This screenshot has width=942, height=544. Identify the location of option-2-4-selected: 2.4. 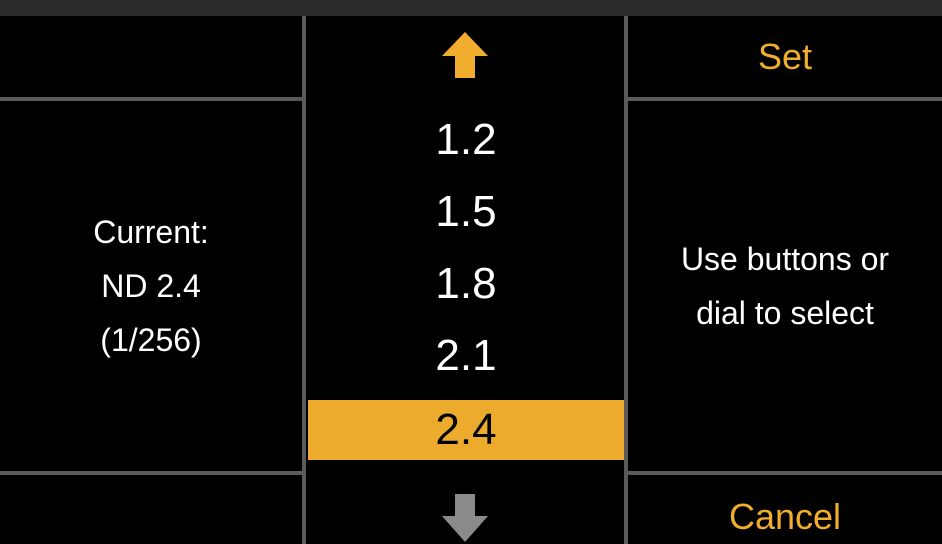
(466, 430).